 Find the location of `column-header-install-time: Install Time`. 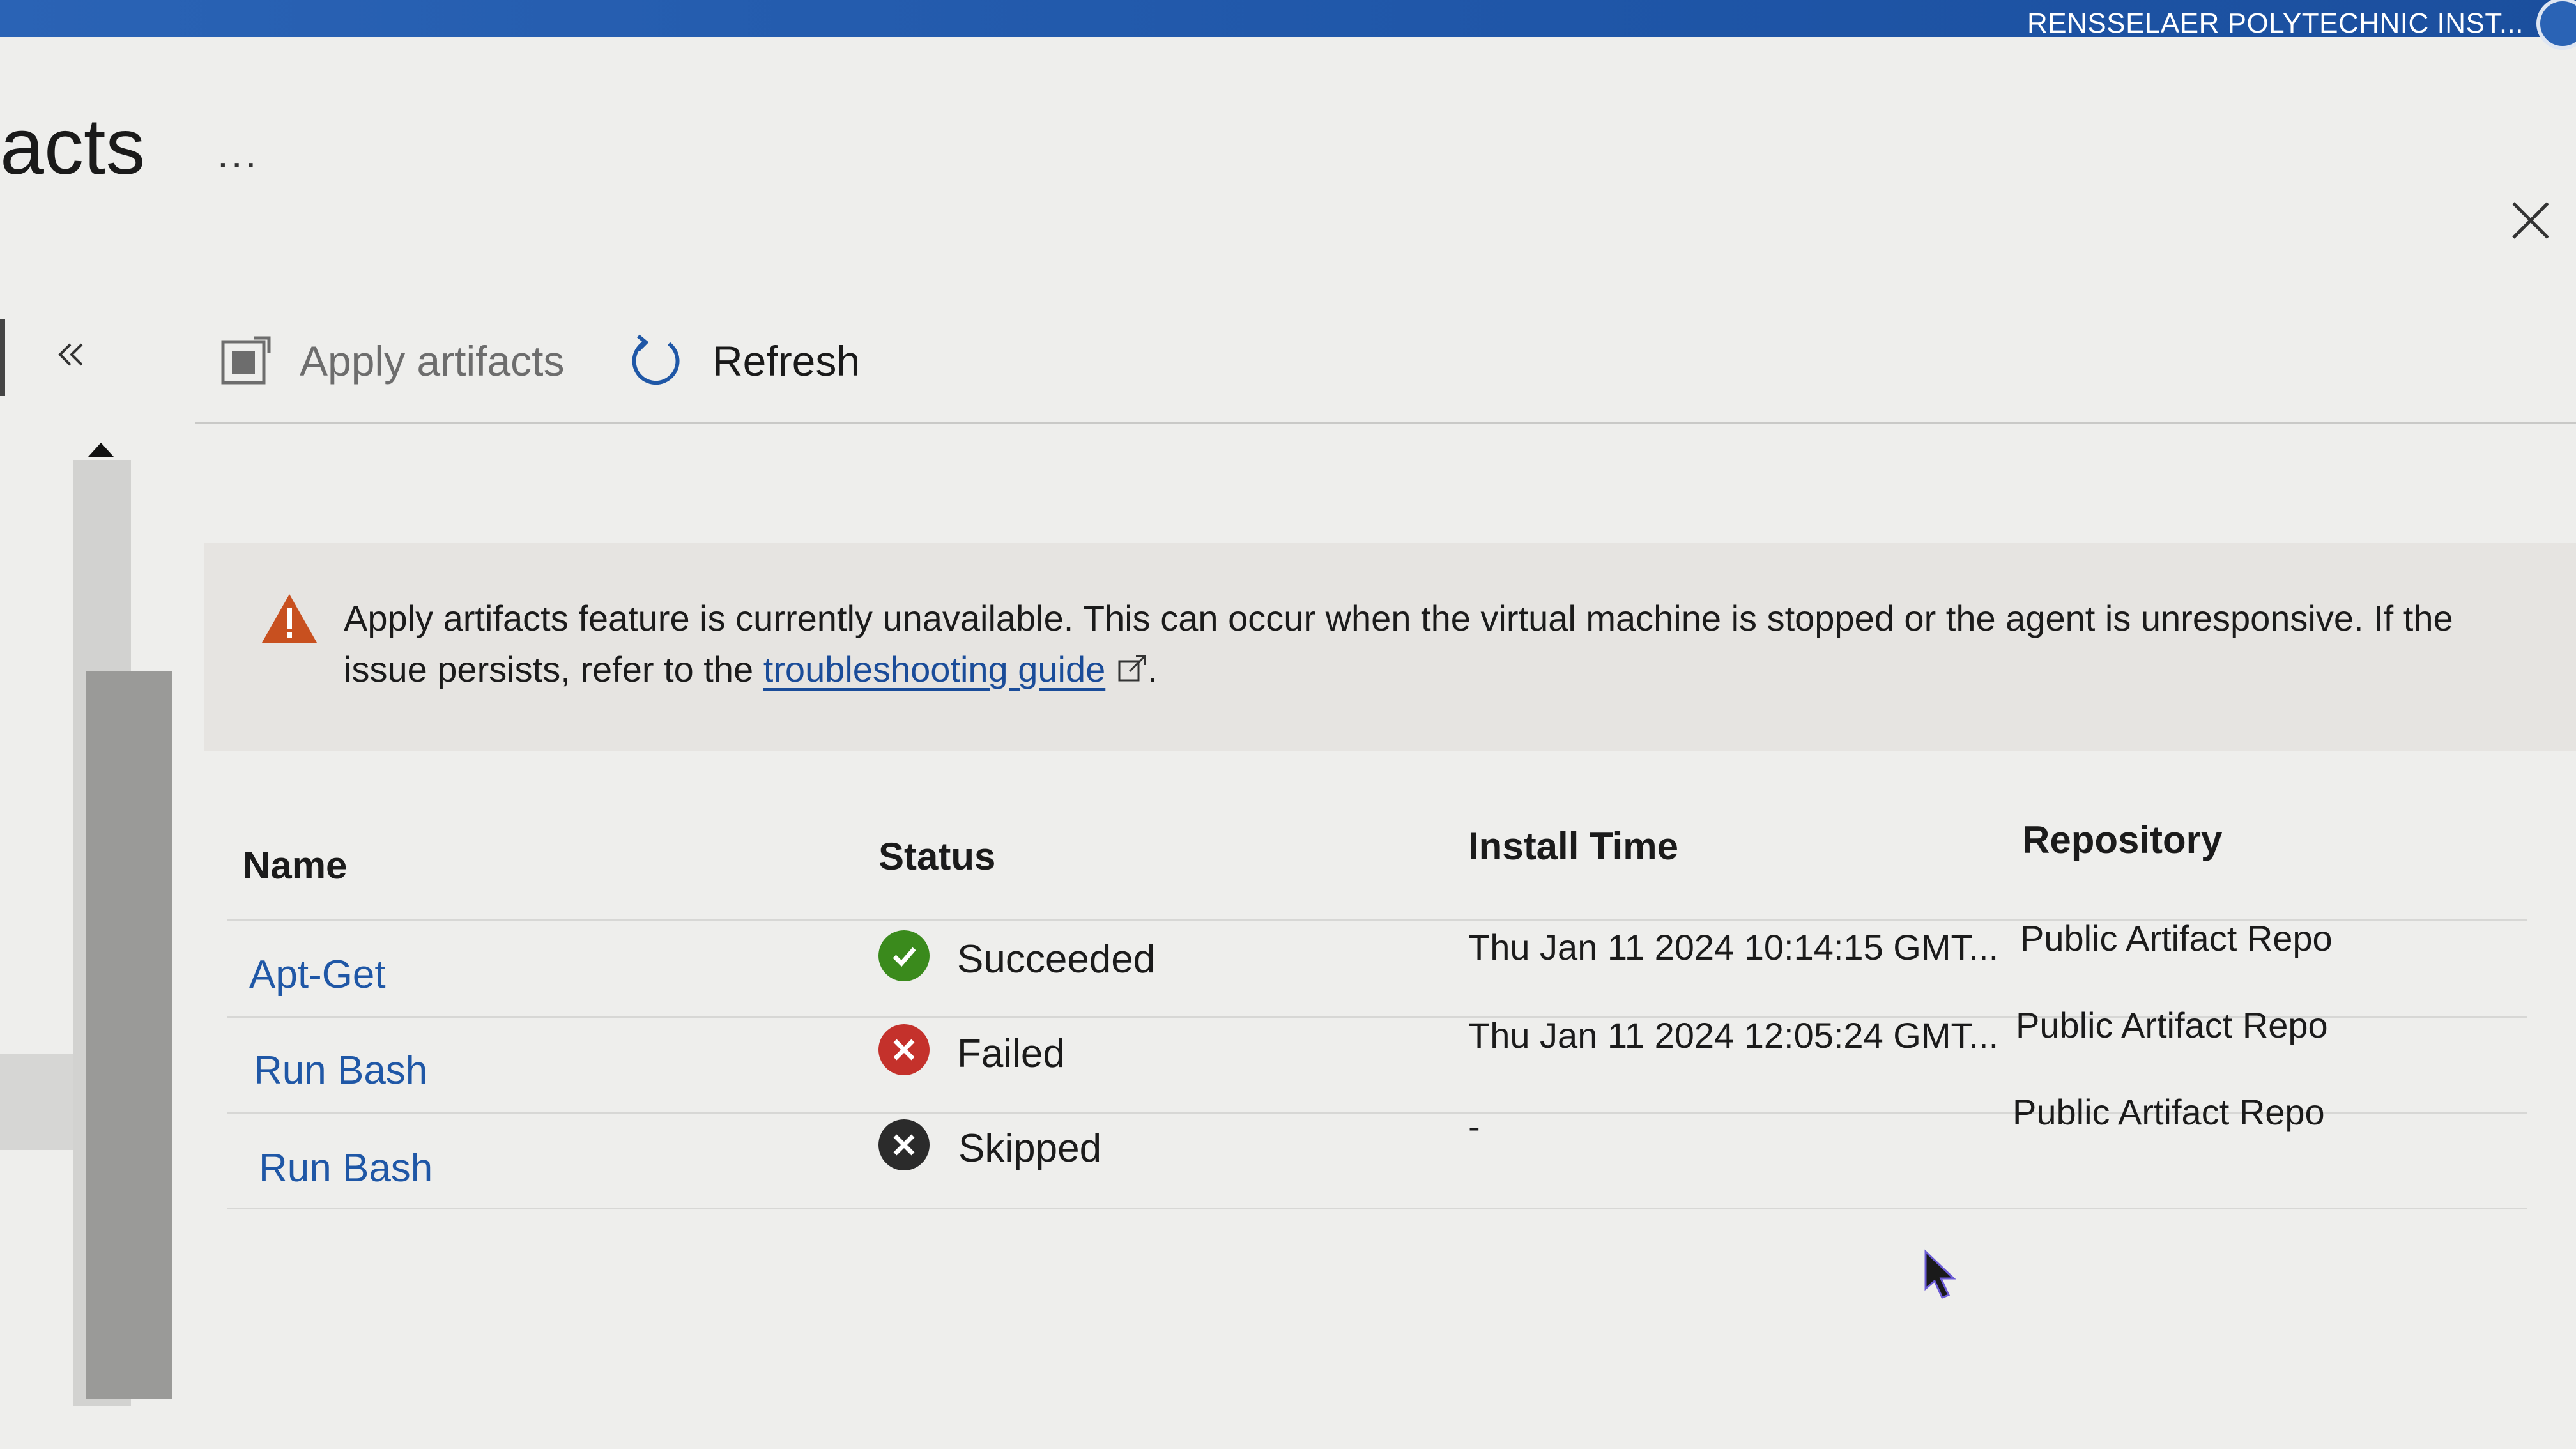

column-header-install-time: Install Time is located at coordinates (1573, 846).